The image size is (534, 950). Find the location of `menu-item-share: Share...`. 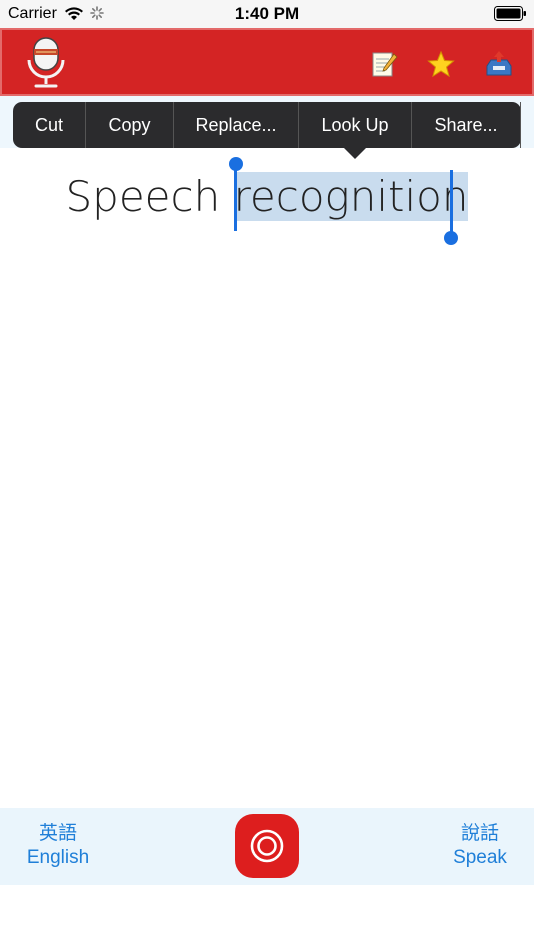

menu-item-share: Share... is located at coordinates (466, 125).